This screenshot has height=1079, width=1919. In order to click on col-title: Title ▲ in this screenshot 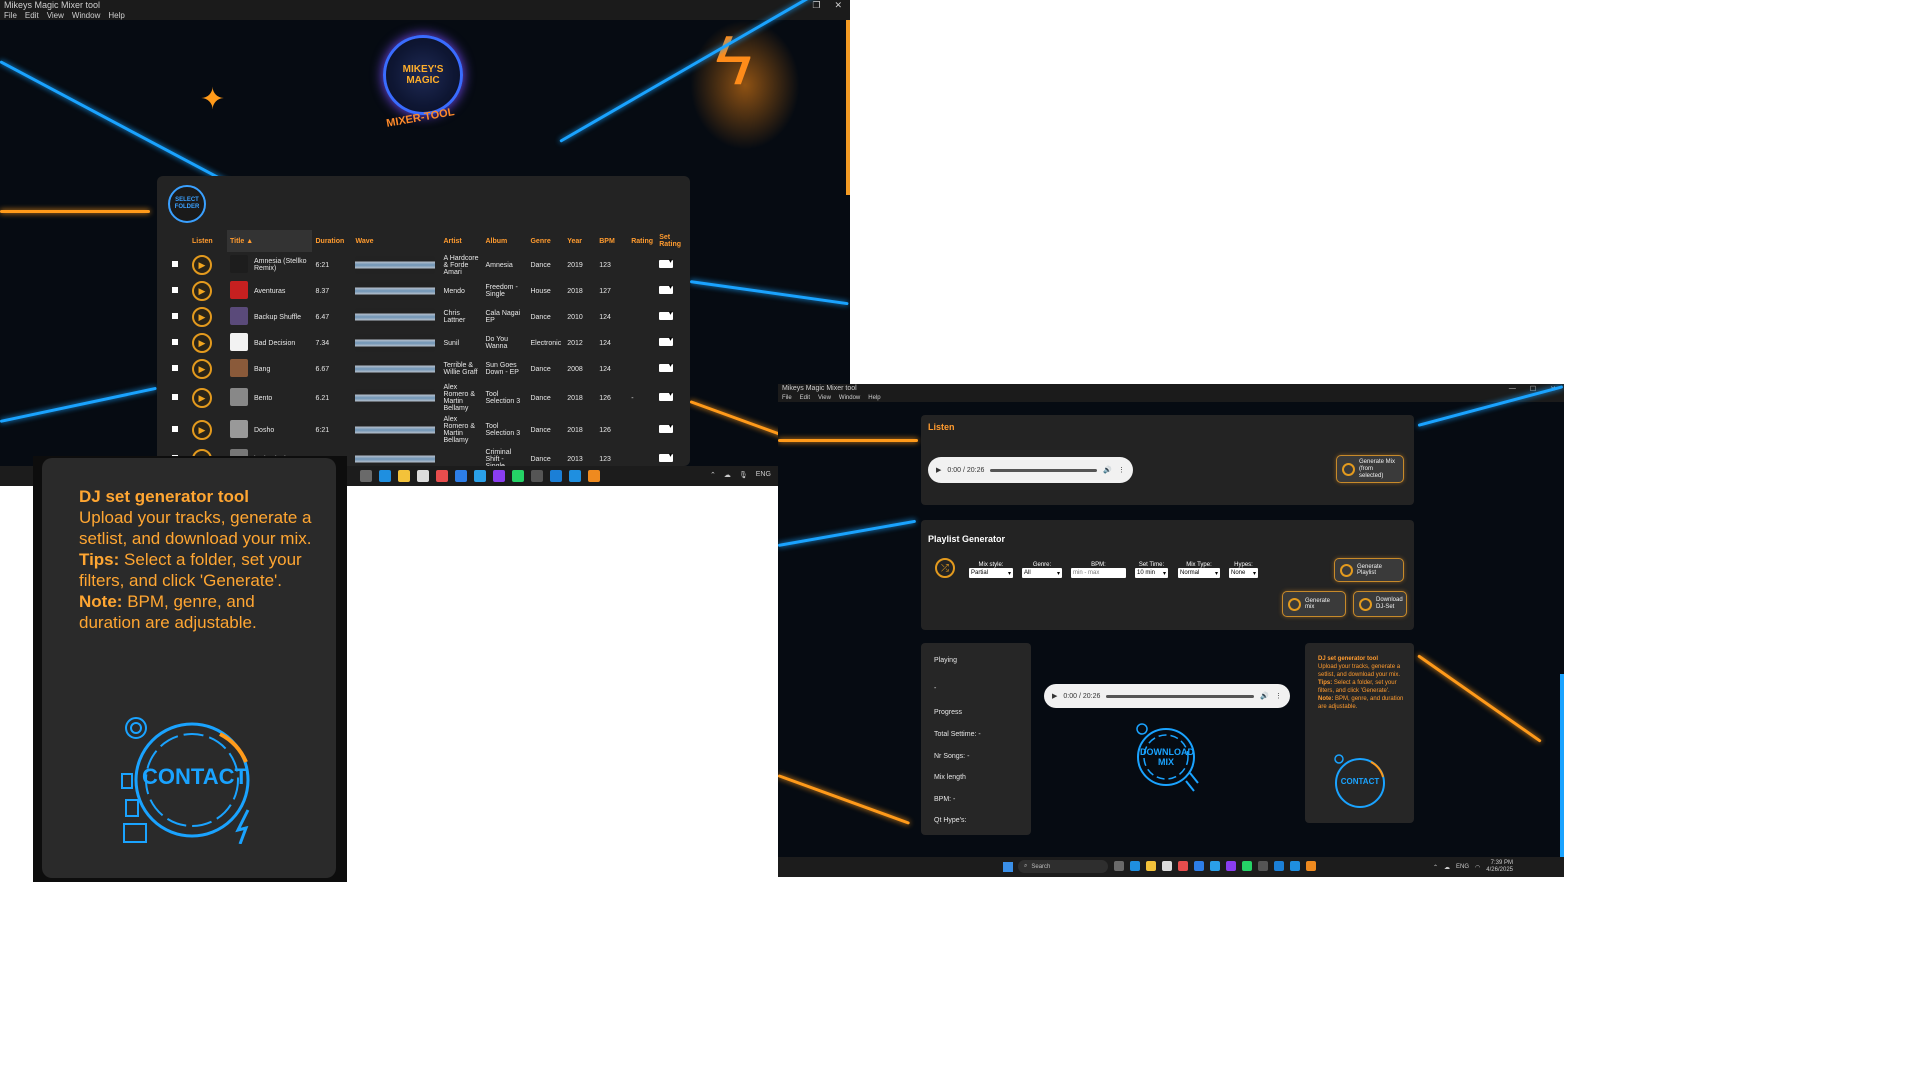, I will do `click(270, 241)`.